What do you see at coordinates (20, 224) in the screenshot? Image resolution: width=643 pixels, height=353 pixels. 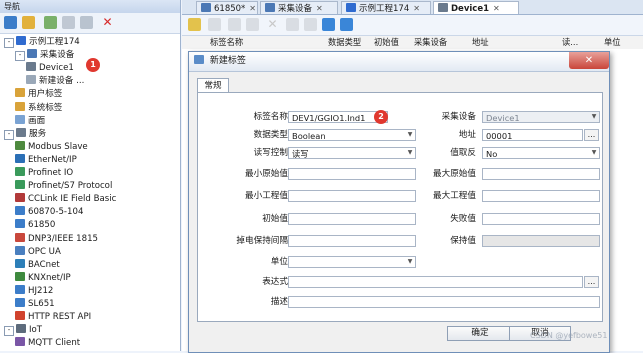 I see `iec61850-icon` at bounding box center [20, 224].